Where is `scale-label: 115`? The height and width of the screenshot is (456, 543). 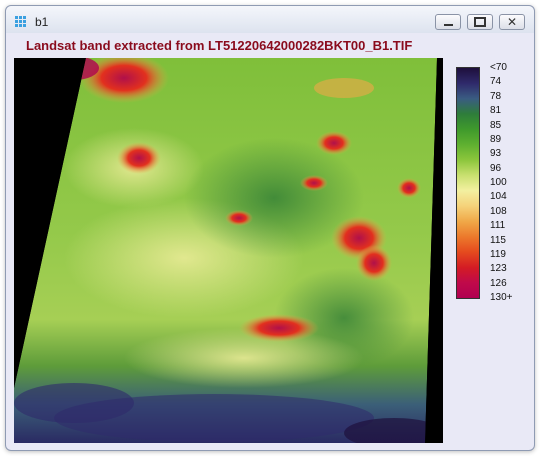 scale-label: 115 is located at coordinates (498, 240).